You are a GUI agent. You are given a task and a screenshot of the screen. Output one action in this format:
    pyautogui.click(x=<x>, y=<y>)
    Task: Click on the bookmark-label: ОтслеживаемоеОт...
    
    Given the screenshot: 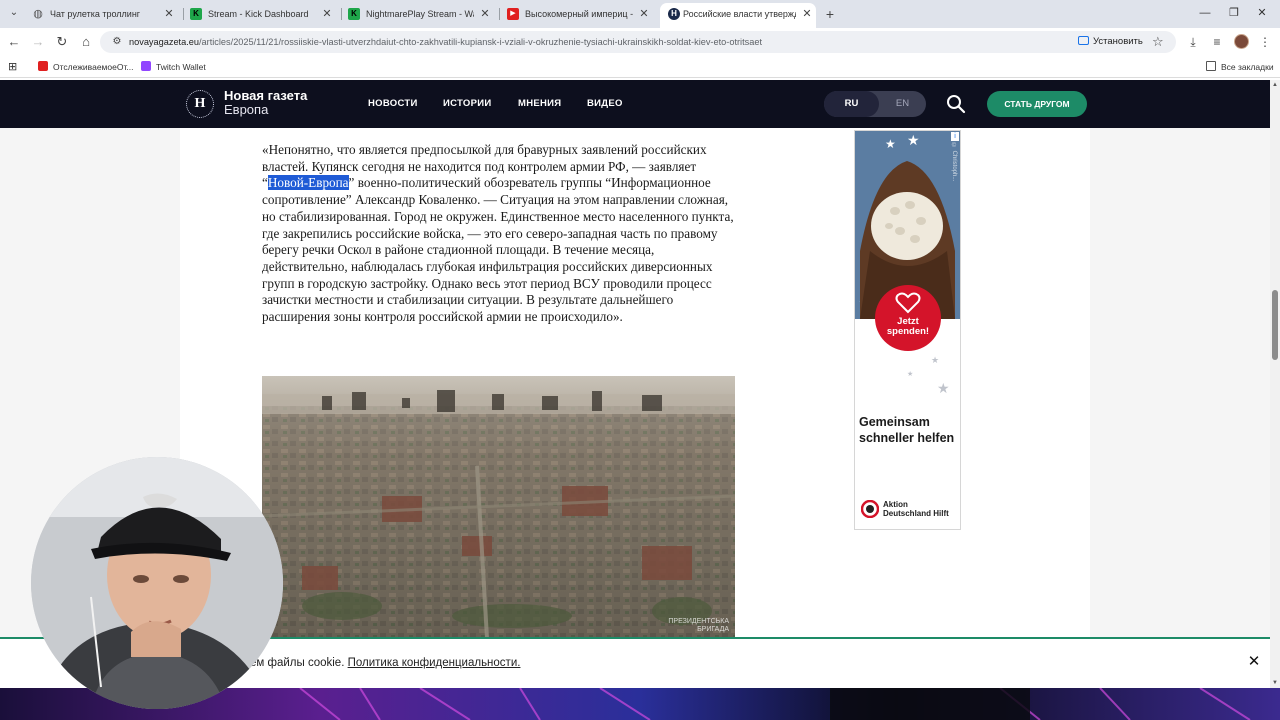 What is the action you would take?
    pyautogui.click(x=93, y=67)
    